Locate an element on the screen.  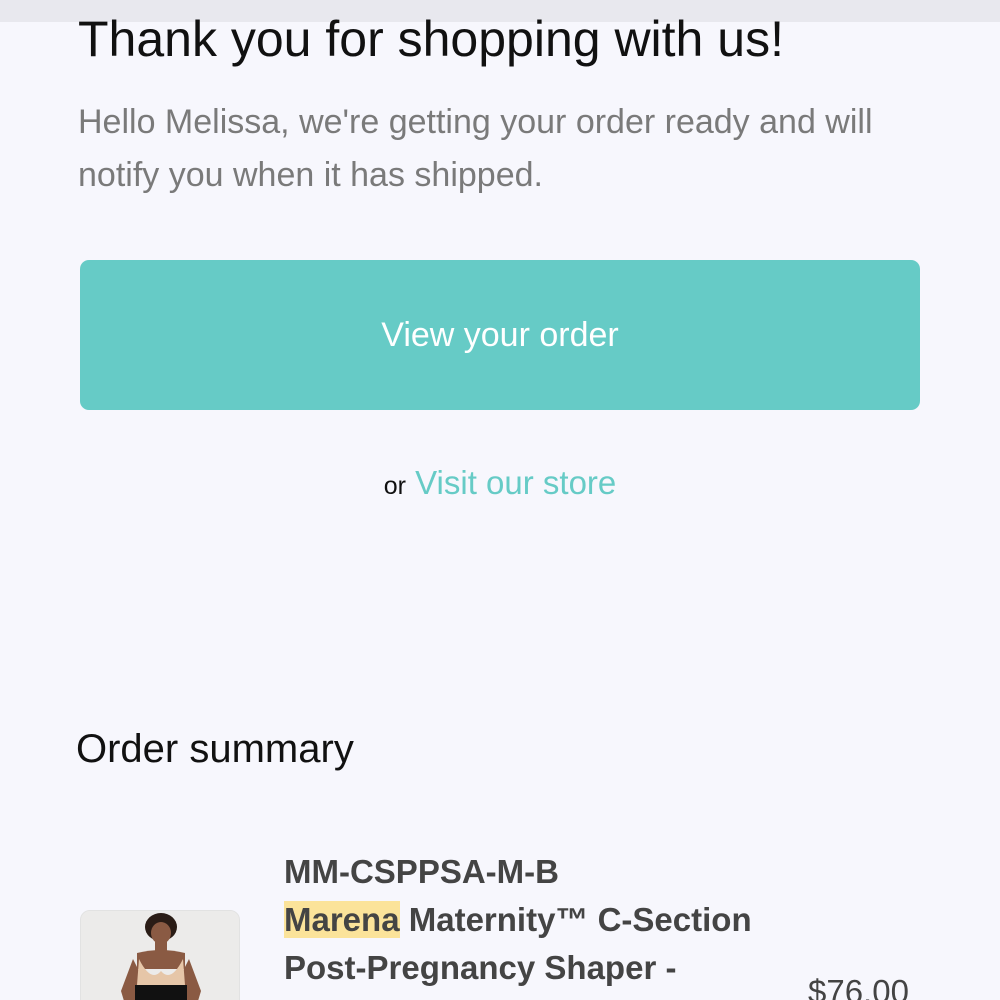
item-name-line-1: Marena Maternity™ C-Section is located at coordinates (544, 920).